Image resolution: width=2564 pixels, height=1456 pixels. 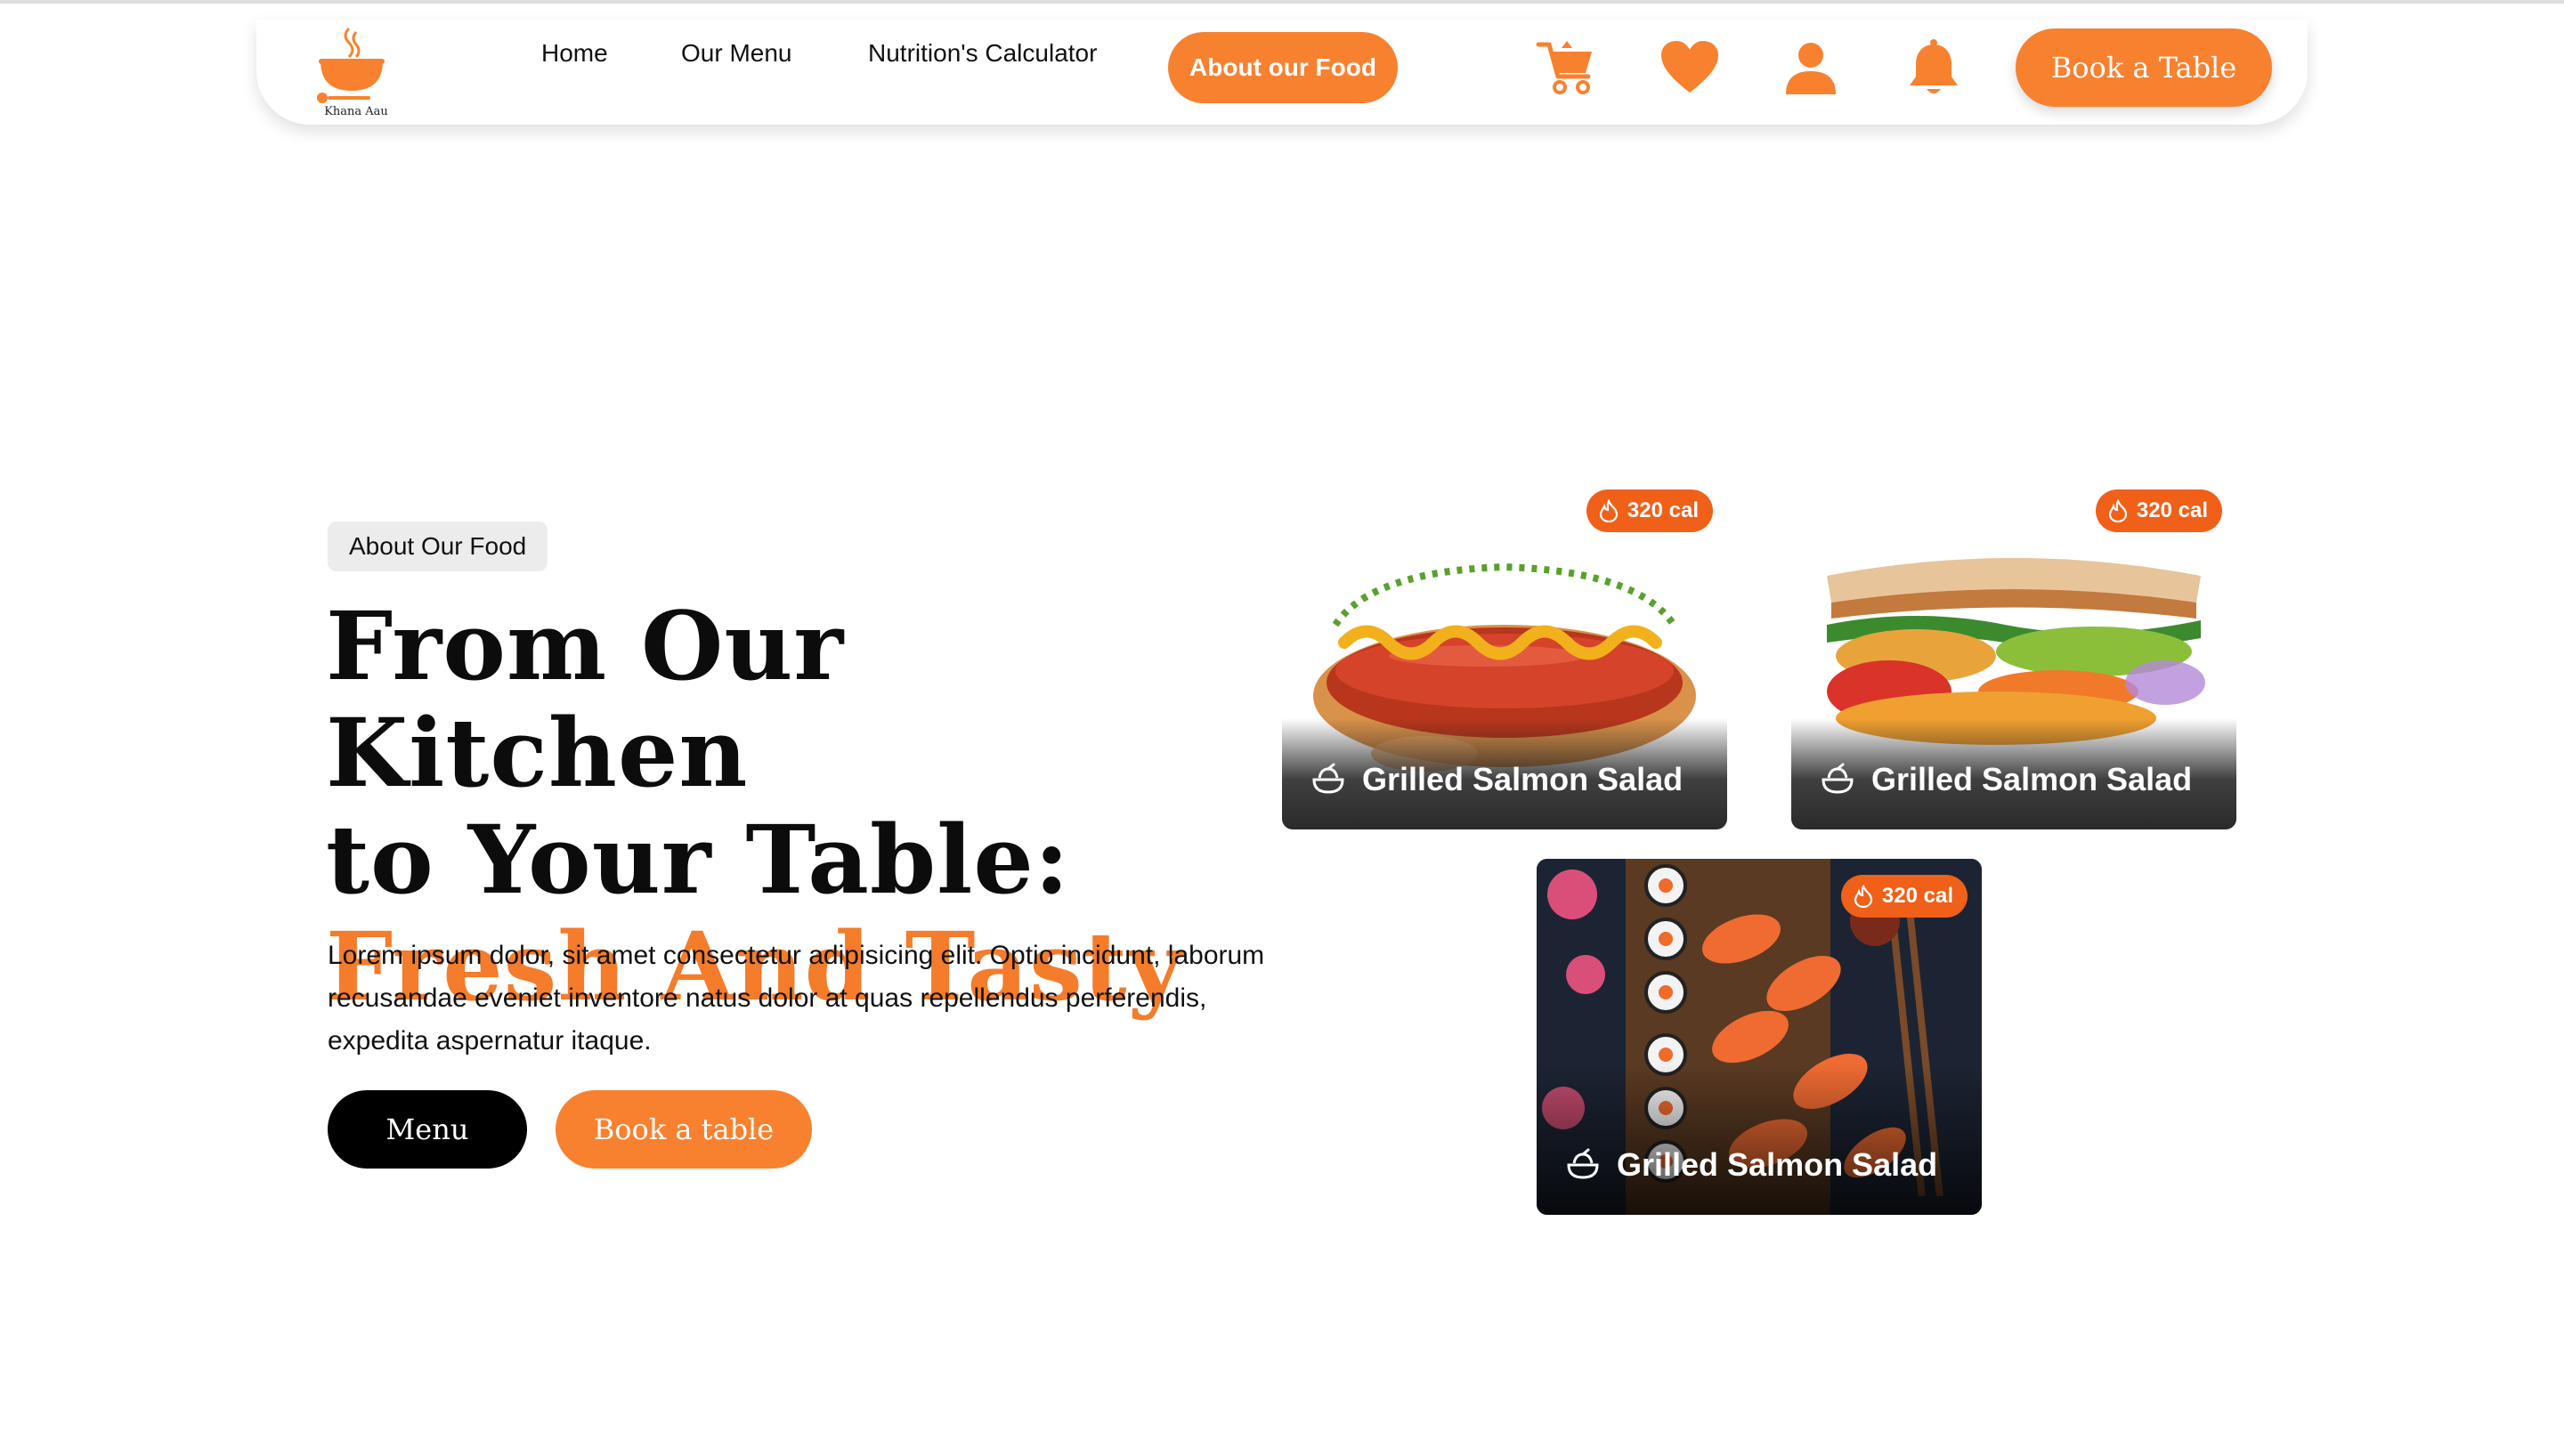 What do you see at coordinates (698, 859) in the screenshot?
I see `headline-line-2: to Your Table:` at bounding box center [698, 859].